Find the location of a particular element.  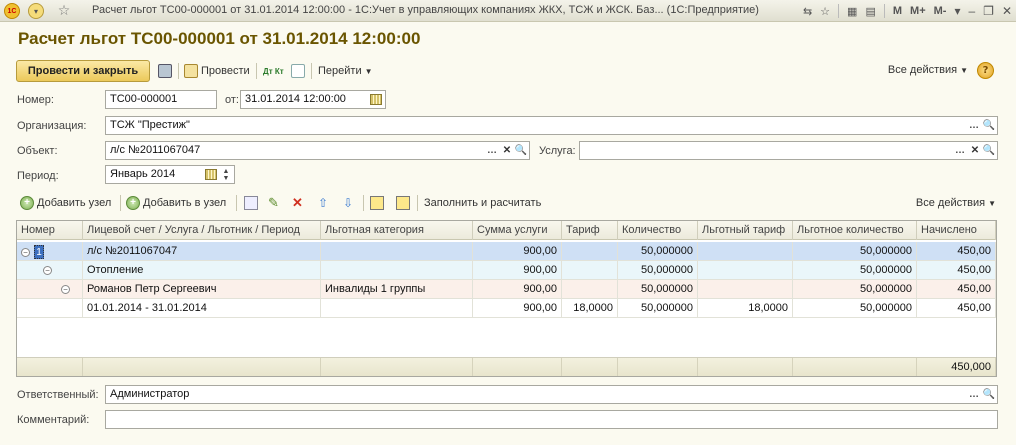

sum-cell: 900,00 is located at coordinates (517, 289).